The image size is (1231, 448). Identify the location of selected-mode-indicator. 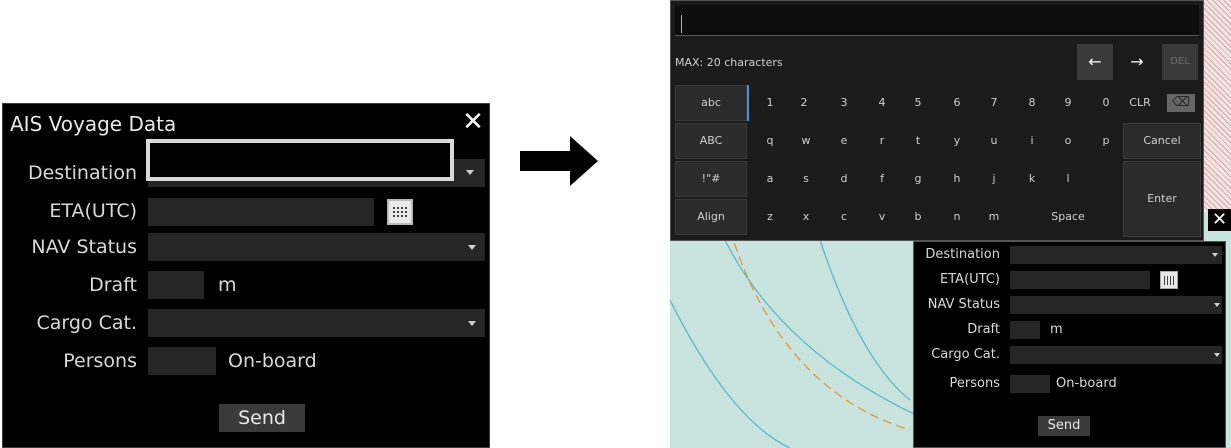
(748, 103).